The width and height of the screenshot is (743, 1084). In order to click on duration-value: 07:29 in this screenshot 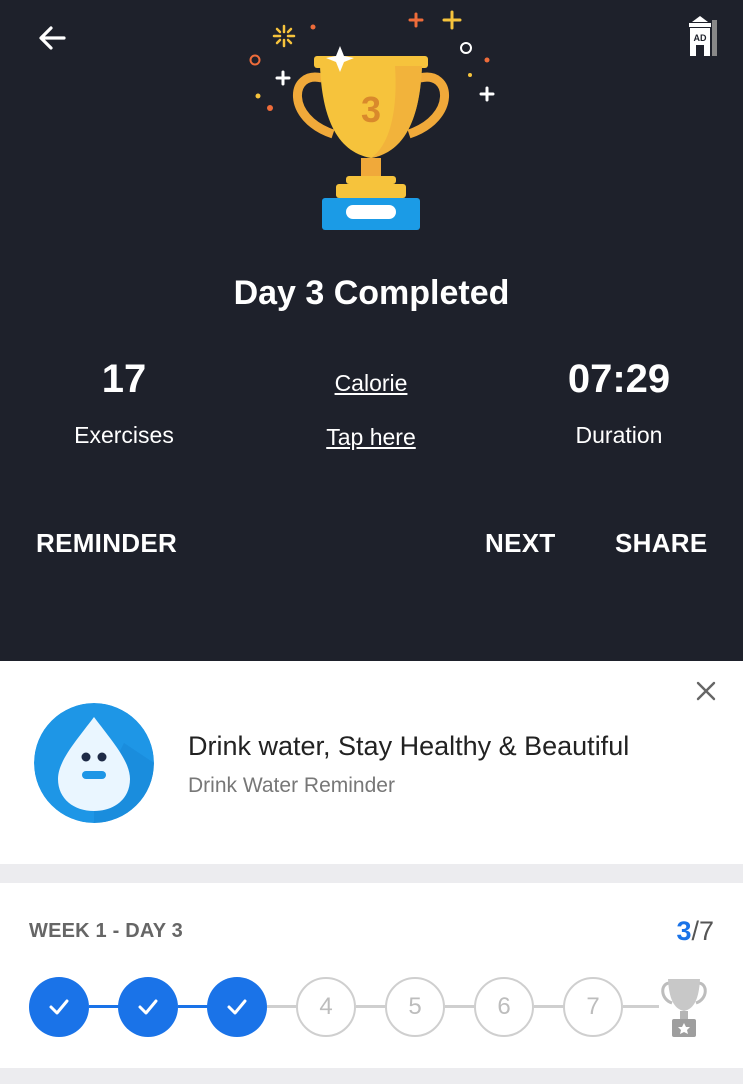, I will do `click(619, 379)`.